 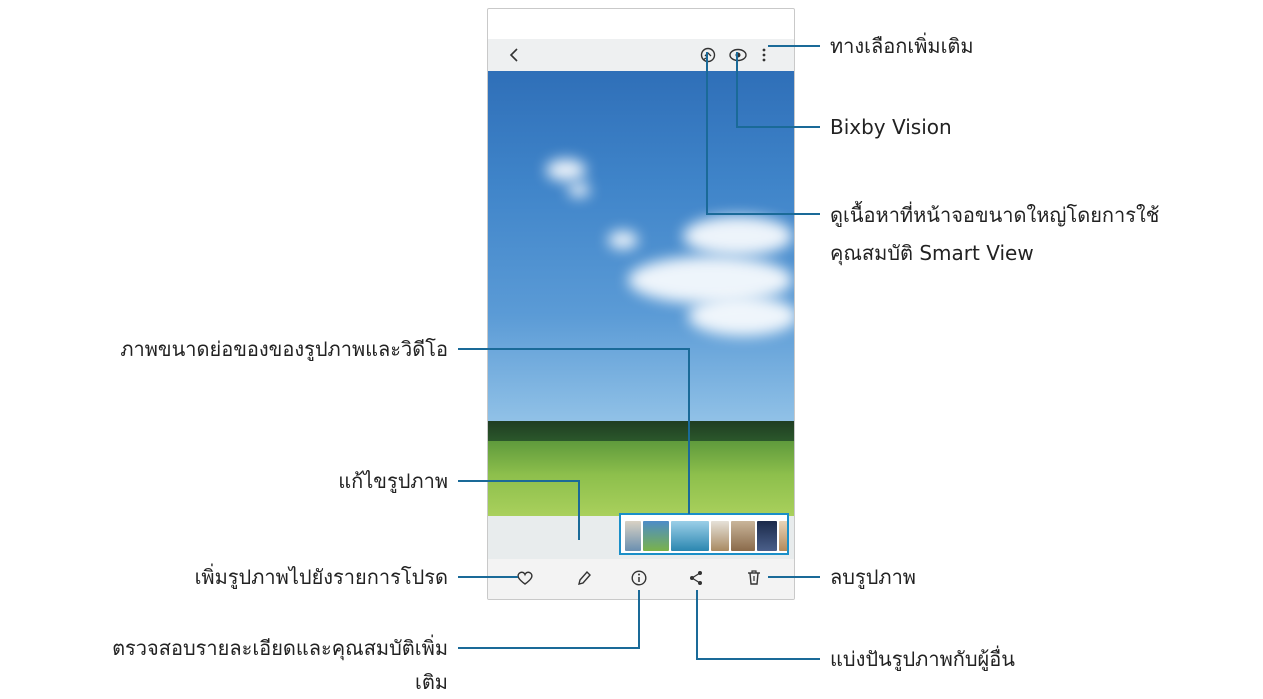 I want to click on label-details-line1: ตรวจสอบรายละเอียดและคุณสมบัติเพิ่ม, so click(x=280, y=648).